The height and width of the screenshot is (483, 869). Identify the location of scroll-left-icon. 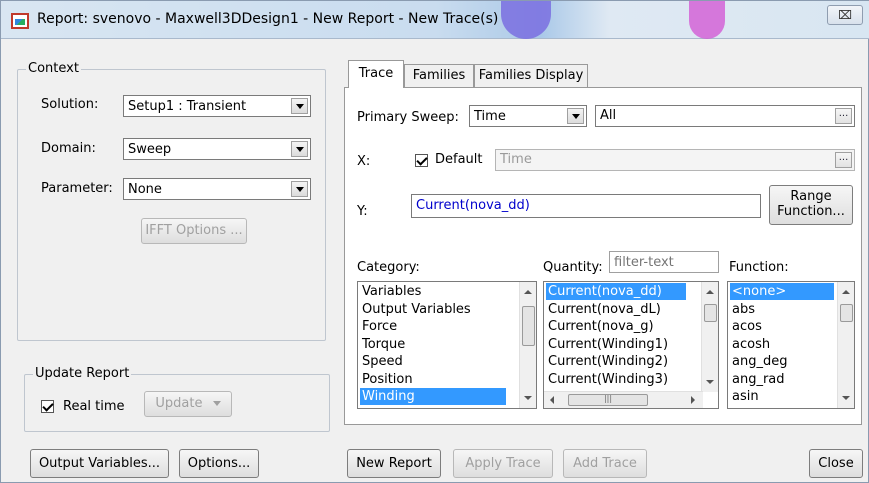
(552, 400).